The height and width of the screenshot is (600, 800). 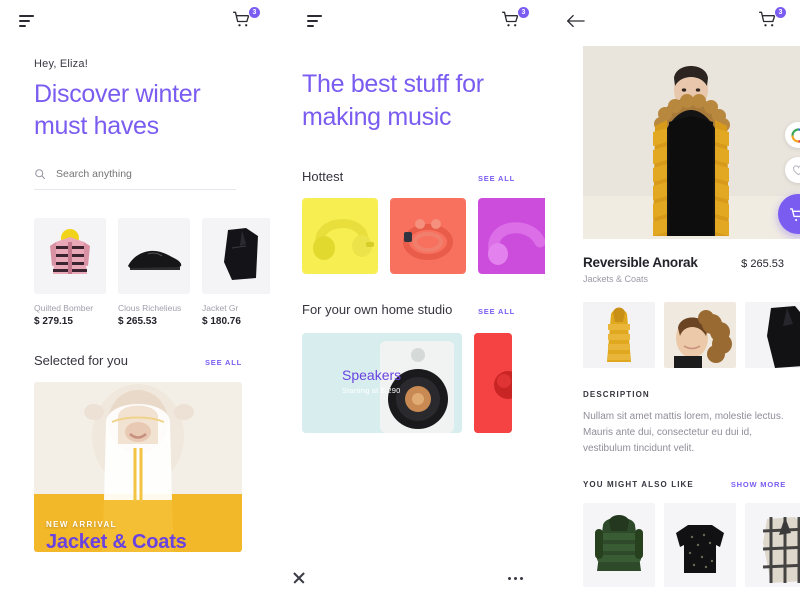 I want to click on gallery-thumb-anorak-fur-hood-detail, so click(x=700, y=335).